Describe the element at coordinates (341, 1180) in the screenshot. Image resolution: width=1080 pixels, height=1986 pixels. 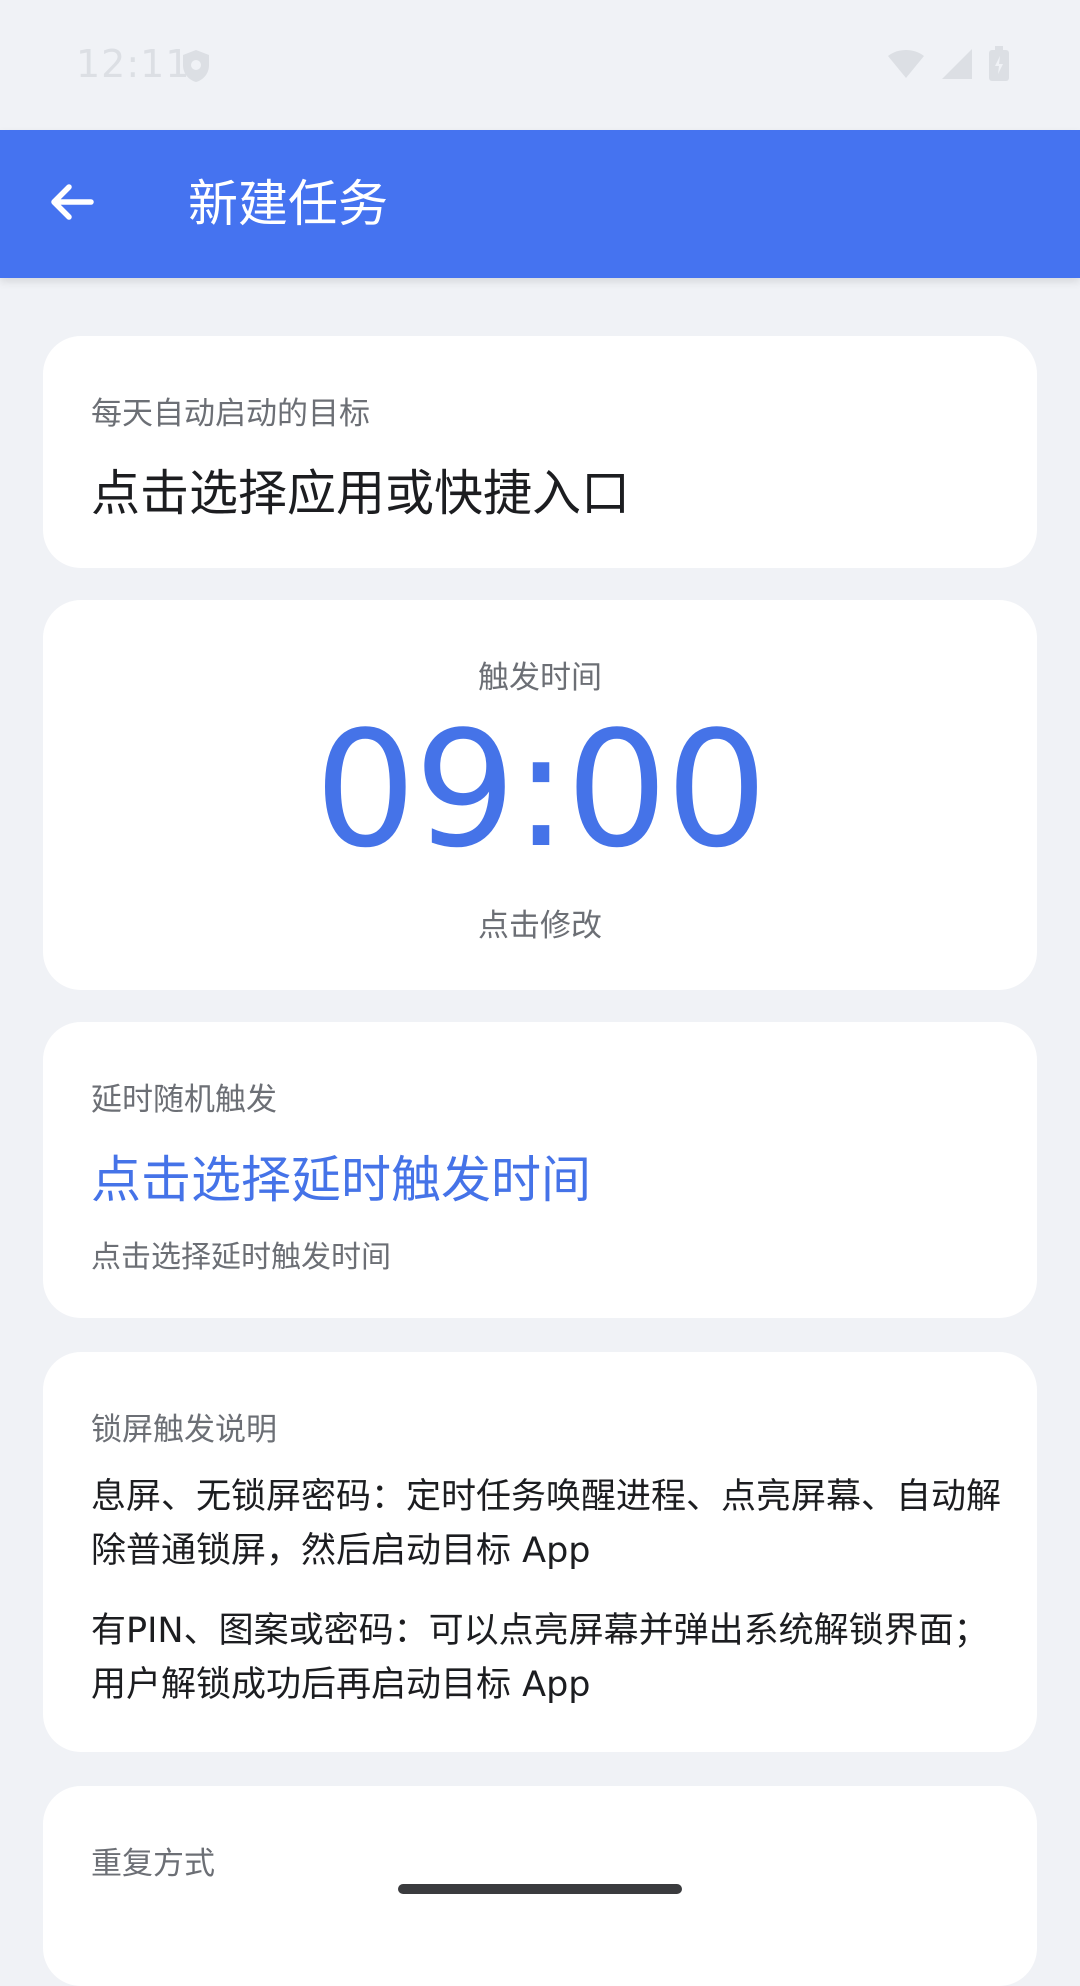
I see `delay-value: 点击选择延时触发时间` at that location.